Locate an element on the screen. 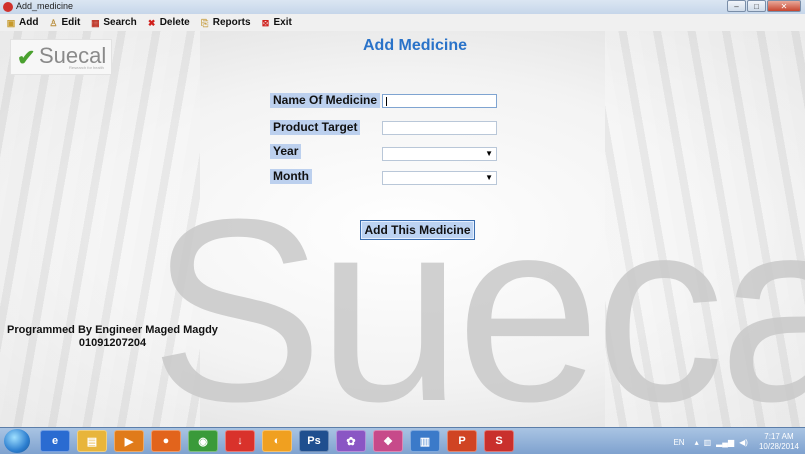 The image size is (805, 454). taskbar-ie-icon: e is located at coordinates (55, 441).